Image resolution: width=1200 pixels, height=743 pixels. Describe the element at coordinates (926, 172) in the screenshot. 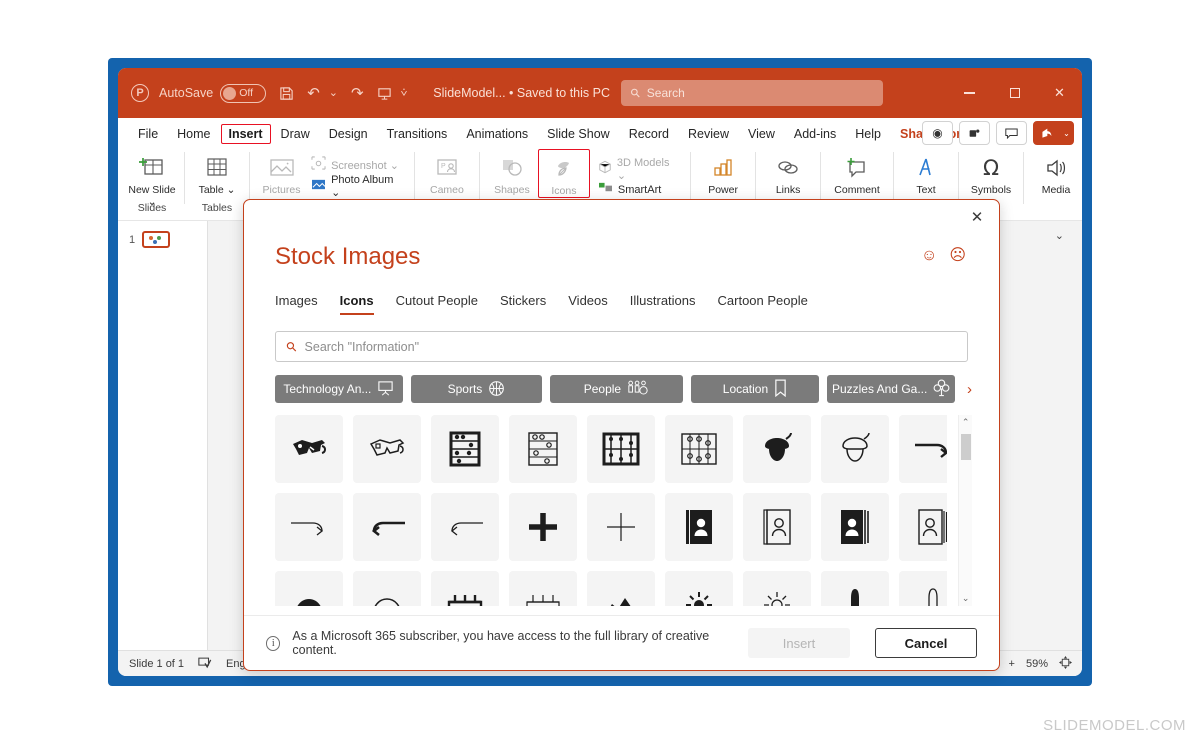

I see `text-button: Text` at that location.